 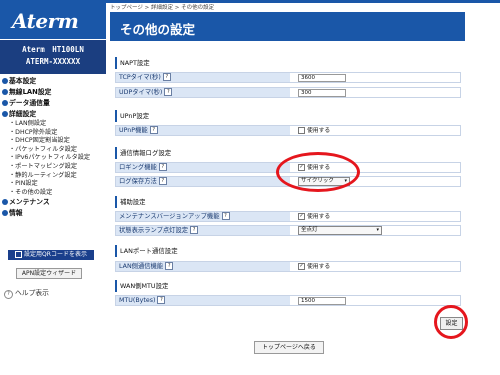 I want to click on mtu-input: 1500, so click(x=322, y=301).